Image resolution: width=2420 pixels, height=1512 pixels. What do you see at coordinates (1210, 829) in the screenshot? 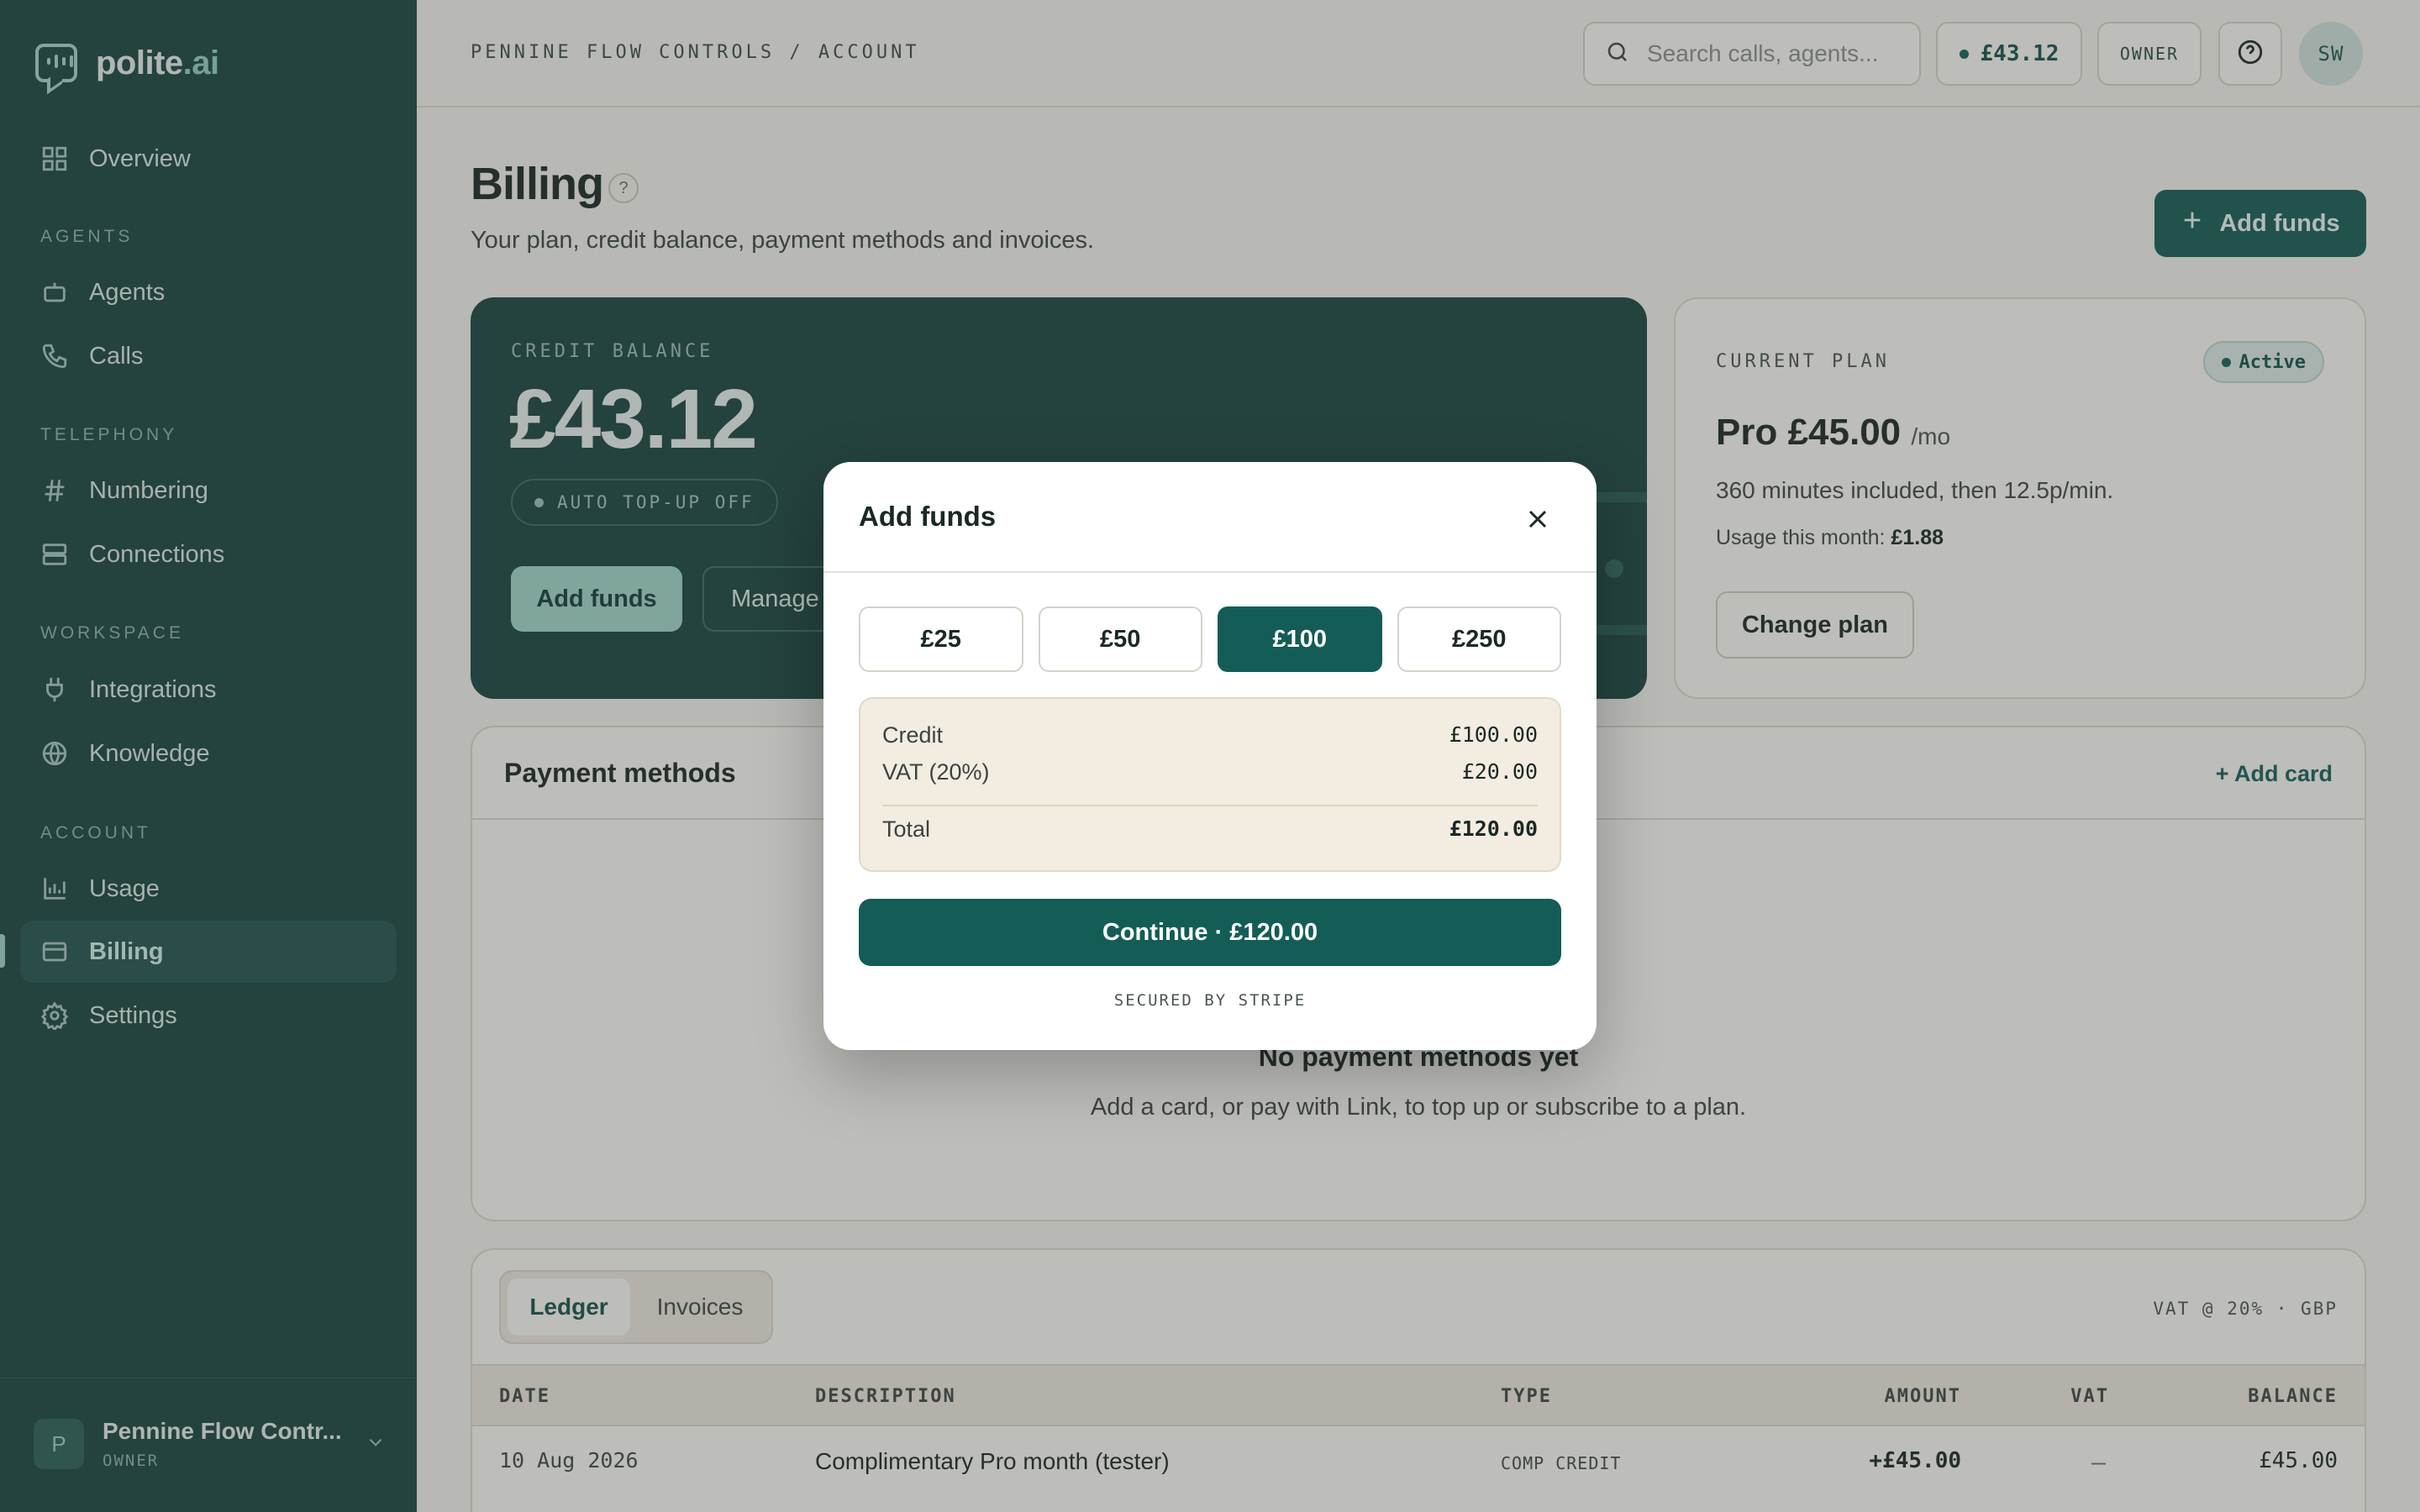
I see `summary-total-row: Total £120.00` at bounding box center [1210, 829].